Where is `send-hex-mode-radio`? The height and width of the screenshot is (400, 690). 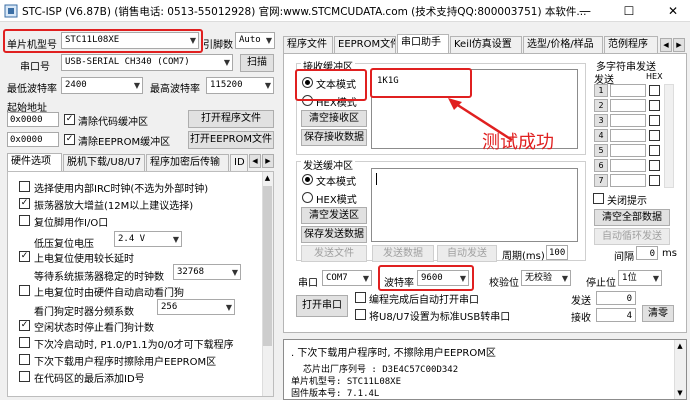 send-hex-mode-radio is located at coordinates (307, 197).